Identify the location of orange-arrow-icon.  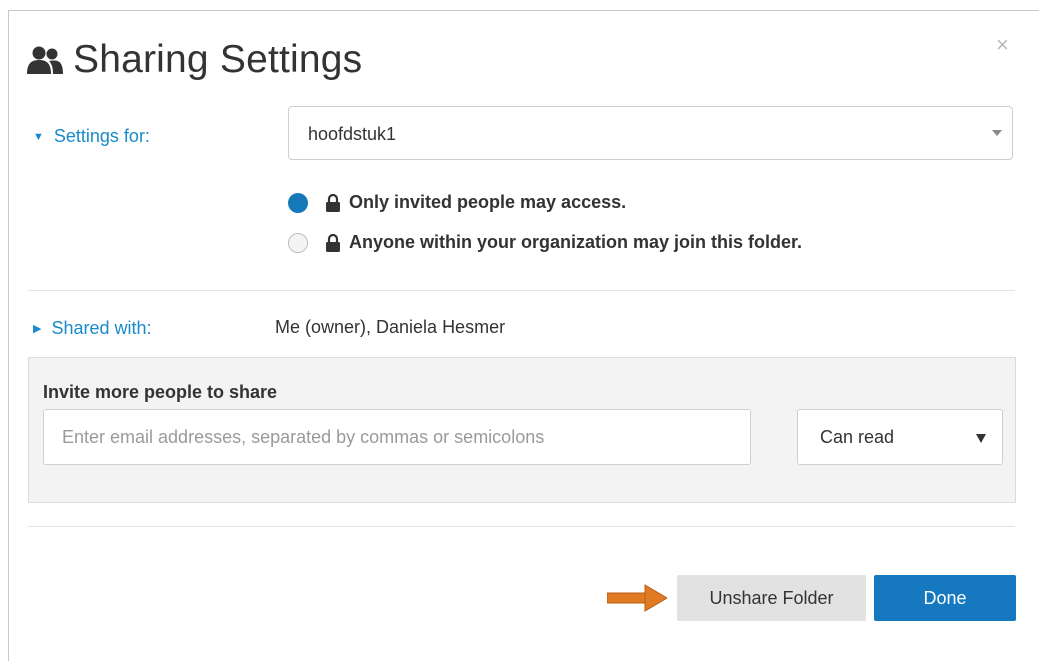
(637, 598).